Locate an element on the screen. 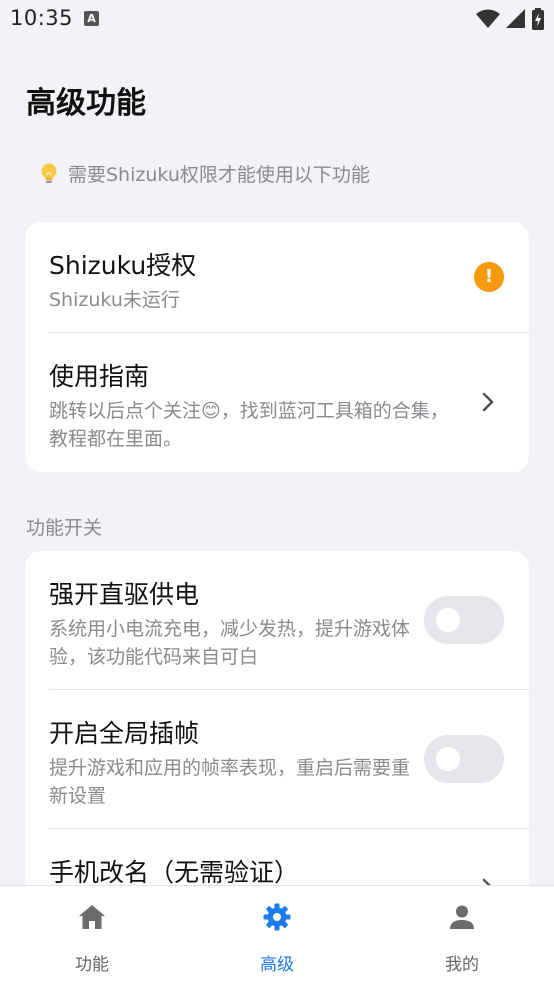  person-icon is located at coordinates (462, 917).